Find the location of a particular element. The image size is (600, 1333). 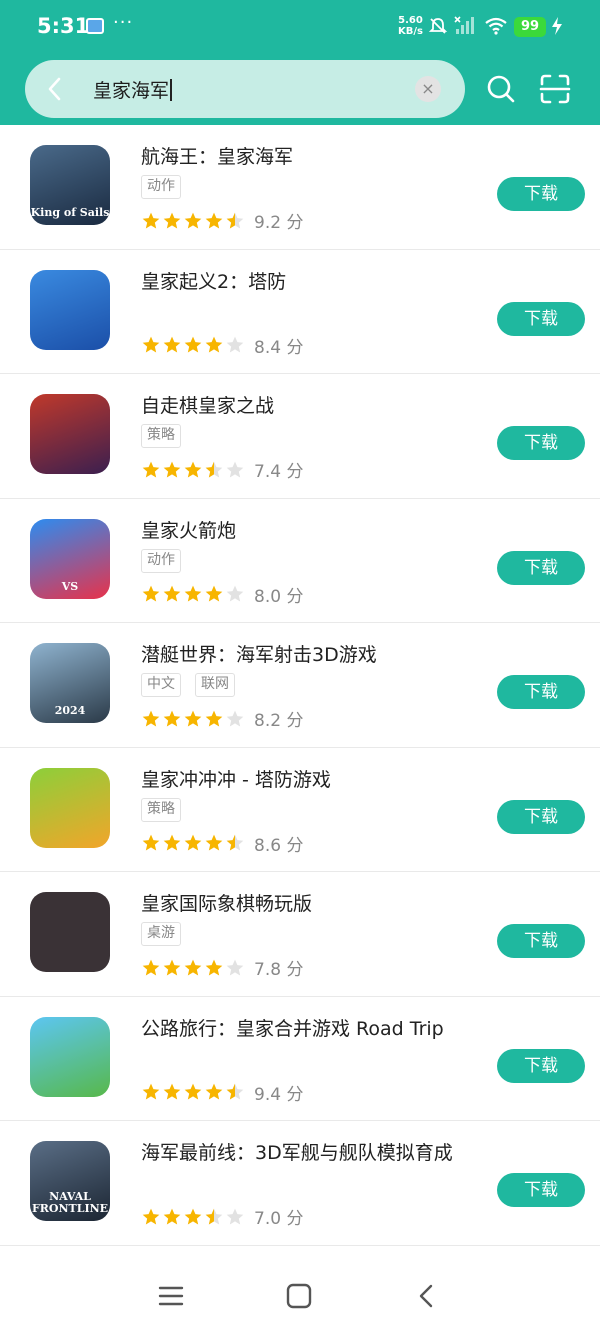

notification-icon is located at coordinates (95, 26).